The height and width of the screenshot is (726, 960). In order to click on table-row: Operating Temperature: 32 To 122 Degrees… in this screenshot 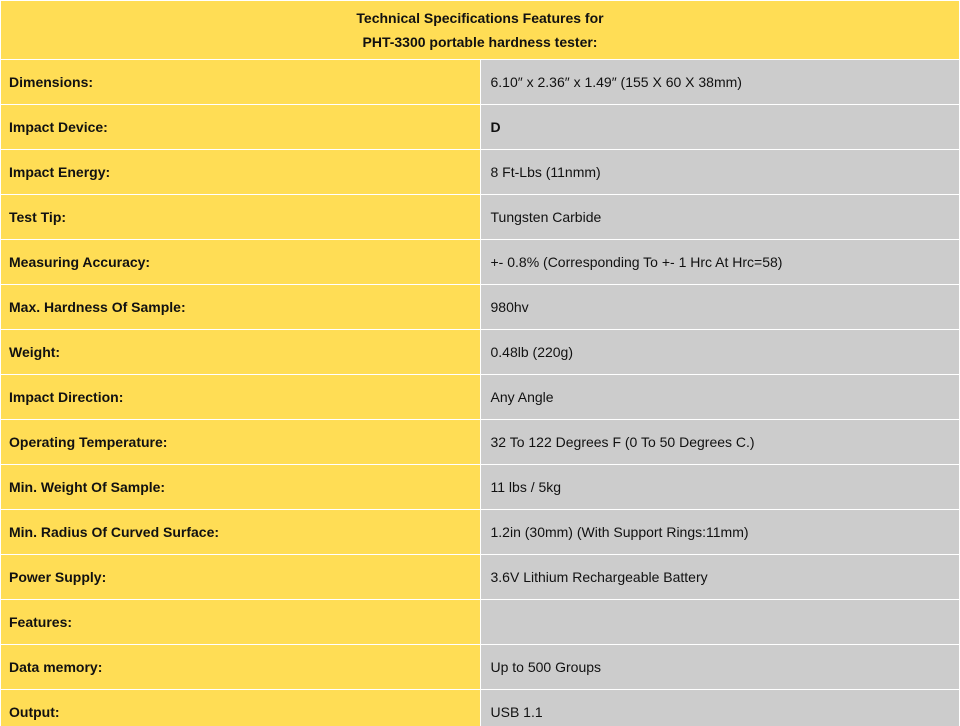, I will do `click(480, 442)`.